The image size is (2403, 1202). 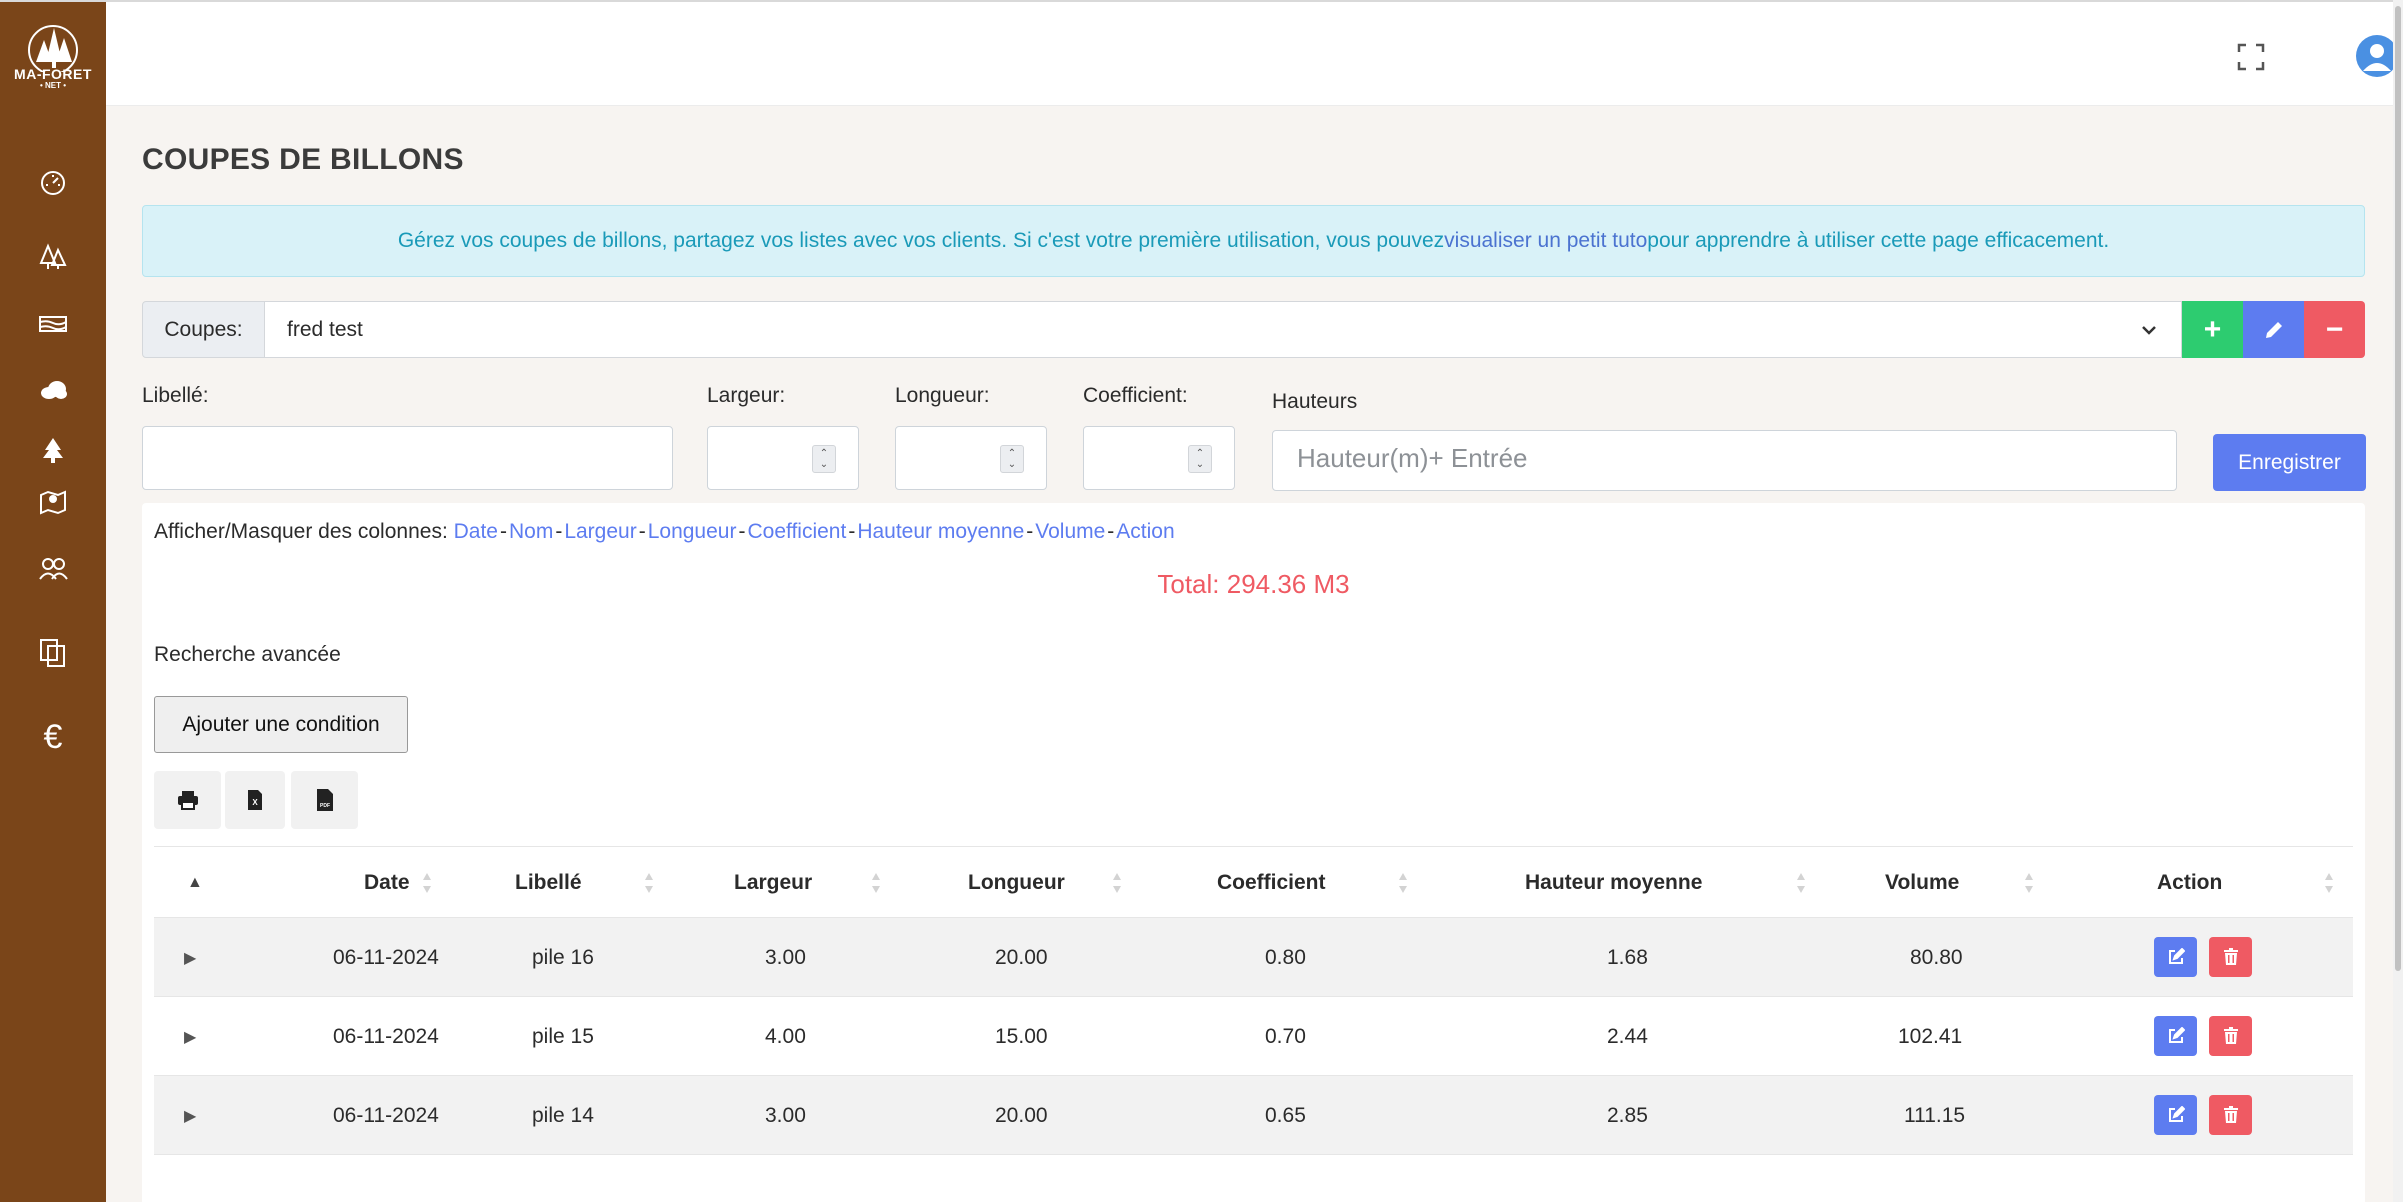 What do you see at coordinates (53, 182) in the screenshot?
I see `dashboard-gauge-icon` at bounding box center [53, 182].